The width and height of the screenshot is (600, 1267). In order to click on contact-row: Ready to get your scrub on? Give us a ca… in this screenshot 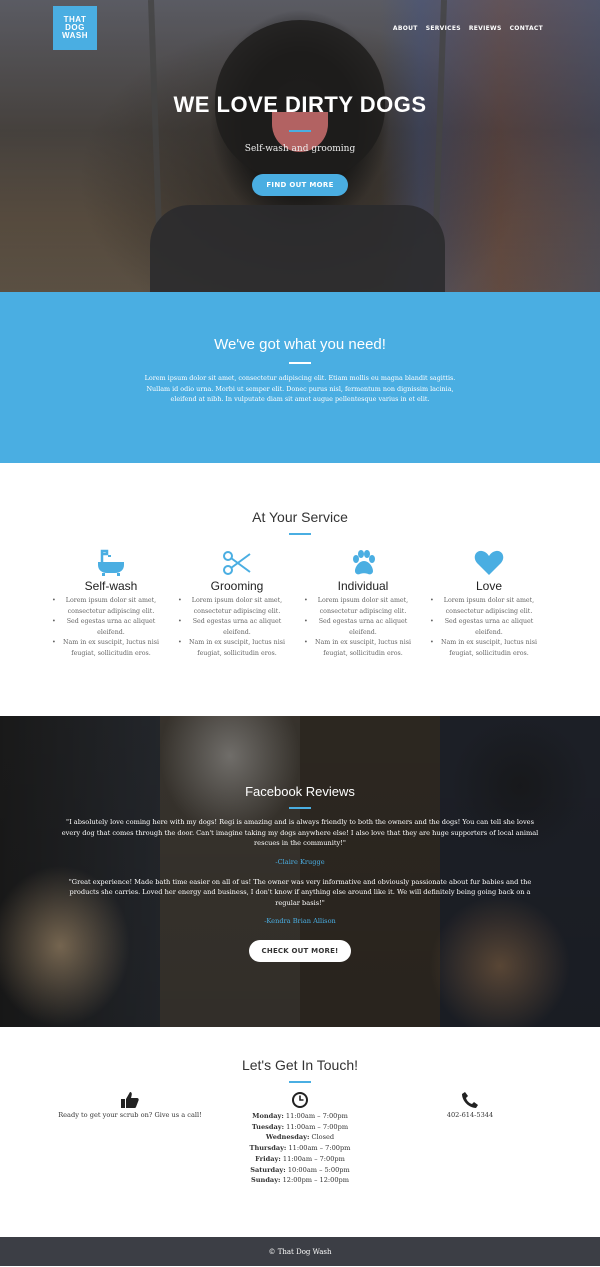, I will do `click(300, 1138)`.